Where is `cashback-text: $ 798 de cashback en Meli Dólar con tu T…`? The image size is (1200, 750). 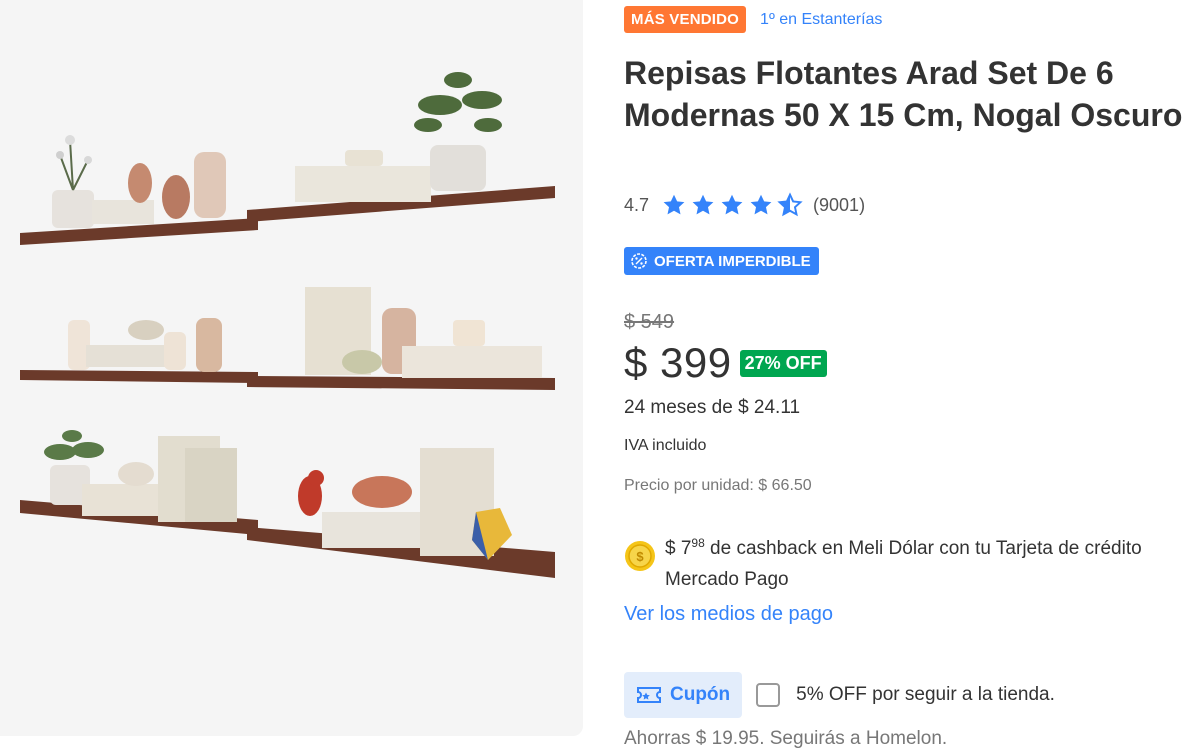
cashback-text: $ 798 de cashback en Meli Dólar con tu T… is located at coordinates (924, 561).